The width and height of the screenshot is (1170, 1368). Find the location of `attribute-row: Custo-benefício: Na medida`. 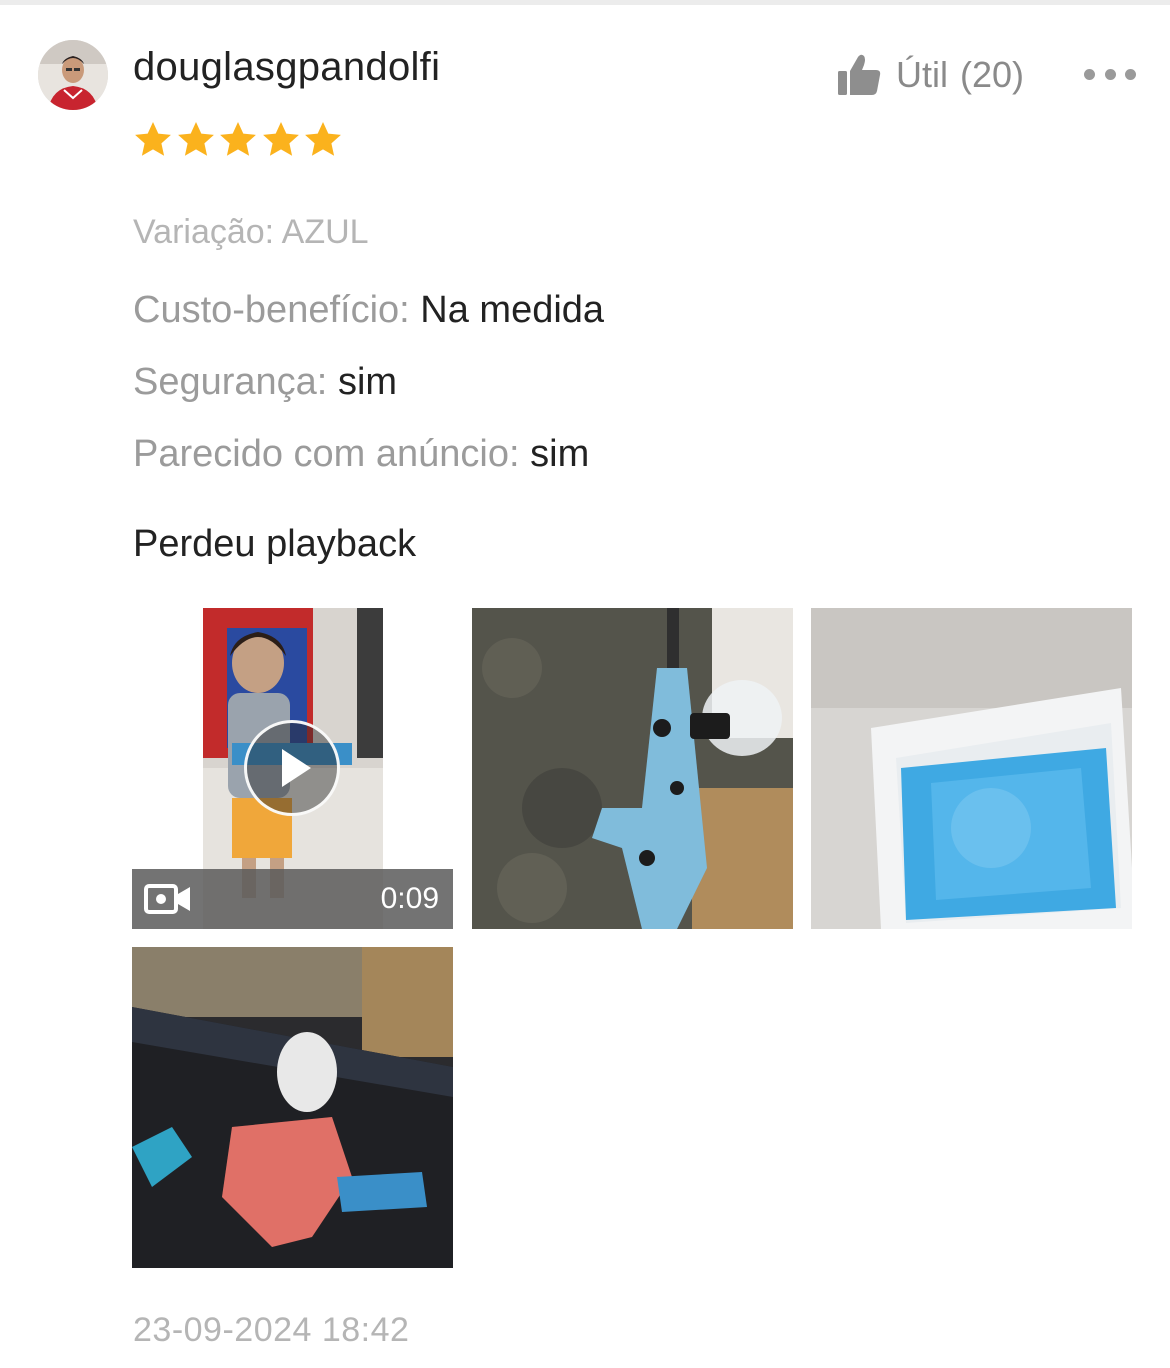

attribute-row: Custo-benefício: Na medida is located at coordinates (368, 310).